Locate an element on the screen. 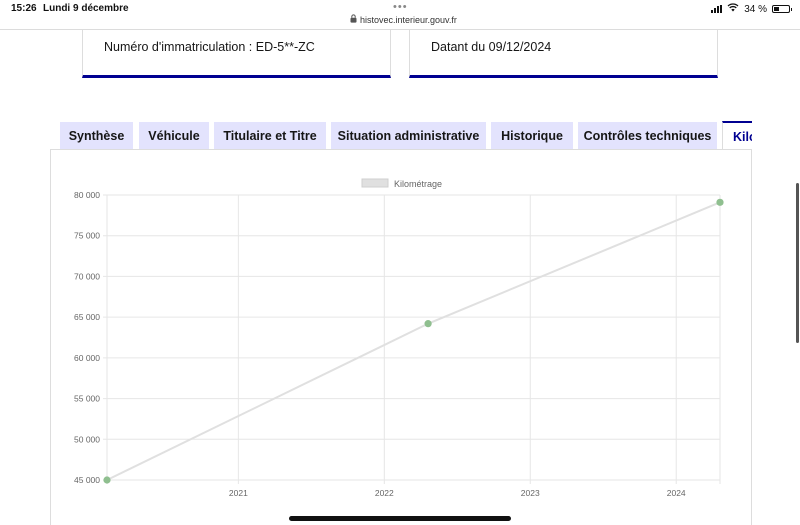 The height and width of the screenshot is (525, 800). x-tick-label: 2022 is located at coordinates (384, 493).